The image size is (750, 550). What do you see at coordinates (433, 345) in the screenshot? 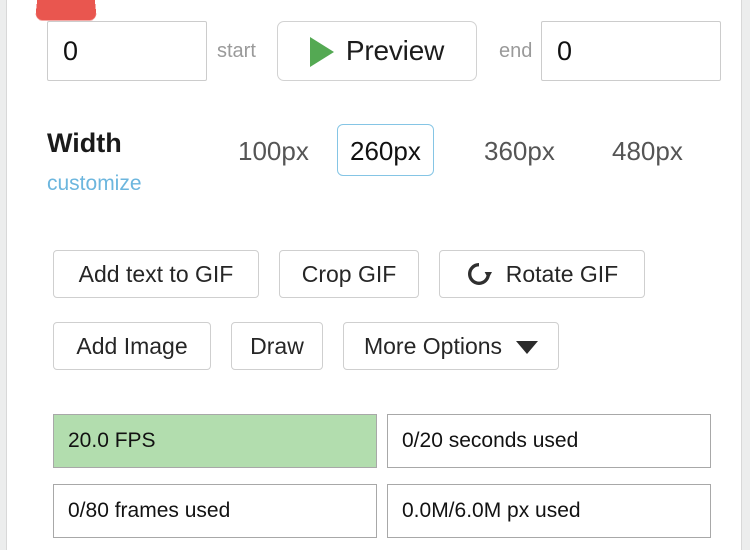
I see `more-options-label: More Options` at bounding box center [433, 345].